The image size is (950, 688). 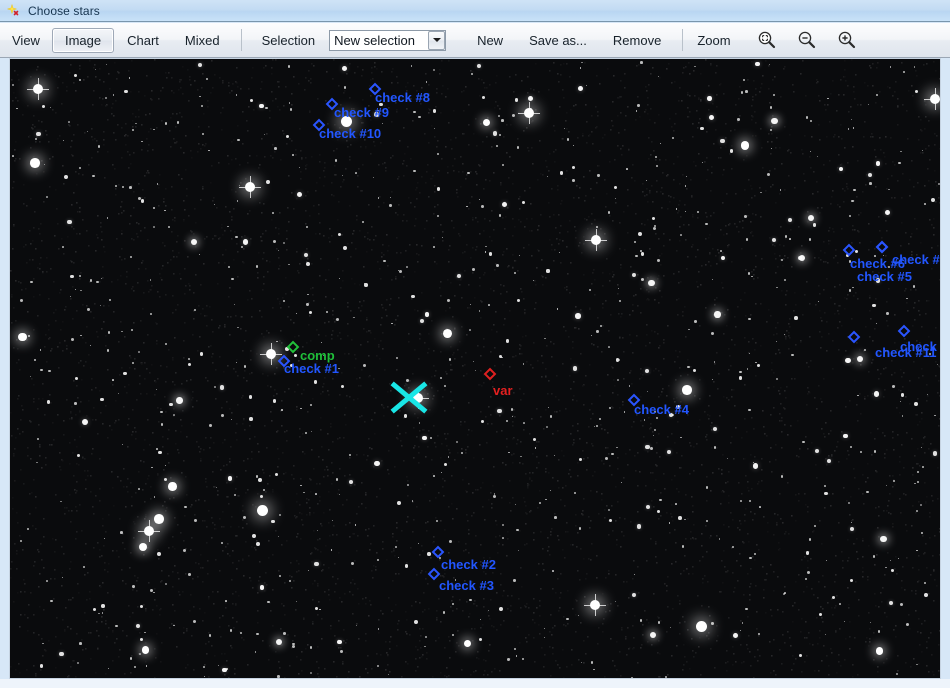 I want to click on magnifier-plus-icon, so click(x=847, y=40).